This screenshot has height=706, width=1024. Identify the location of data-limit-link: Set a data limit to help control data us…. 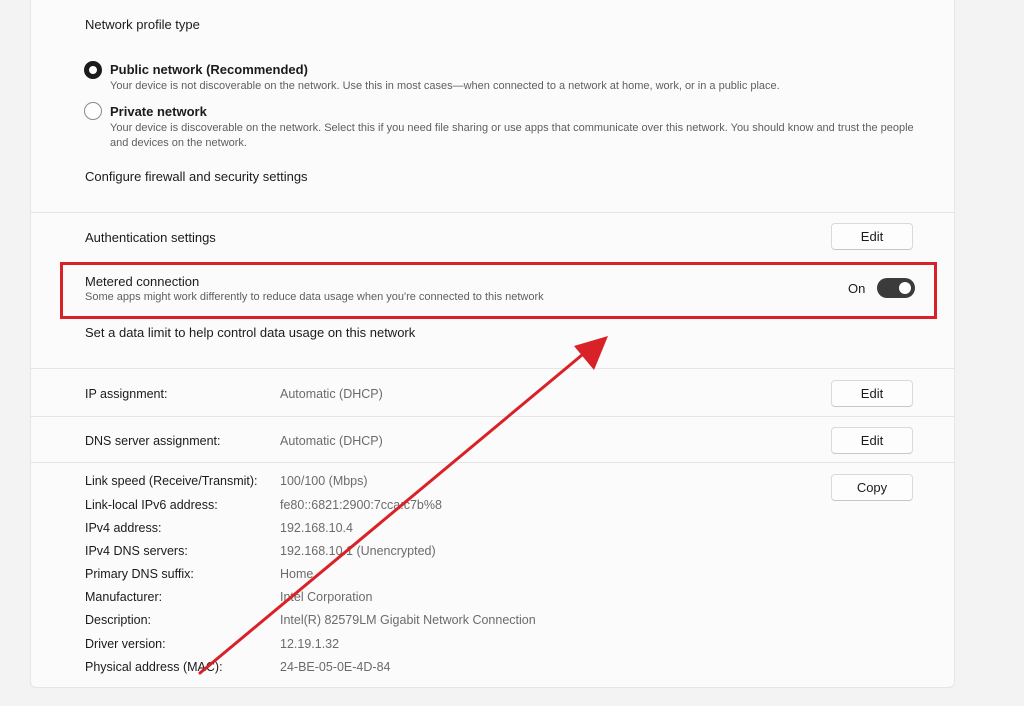
(250, 332).